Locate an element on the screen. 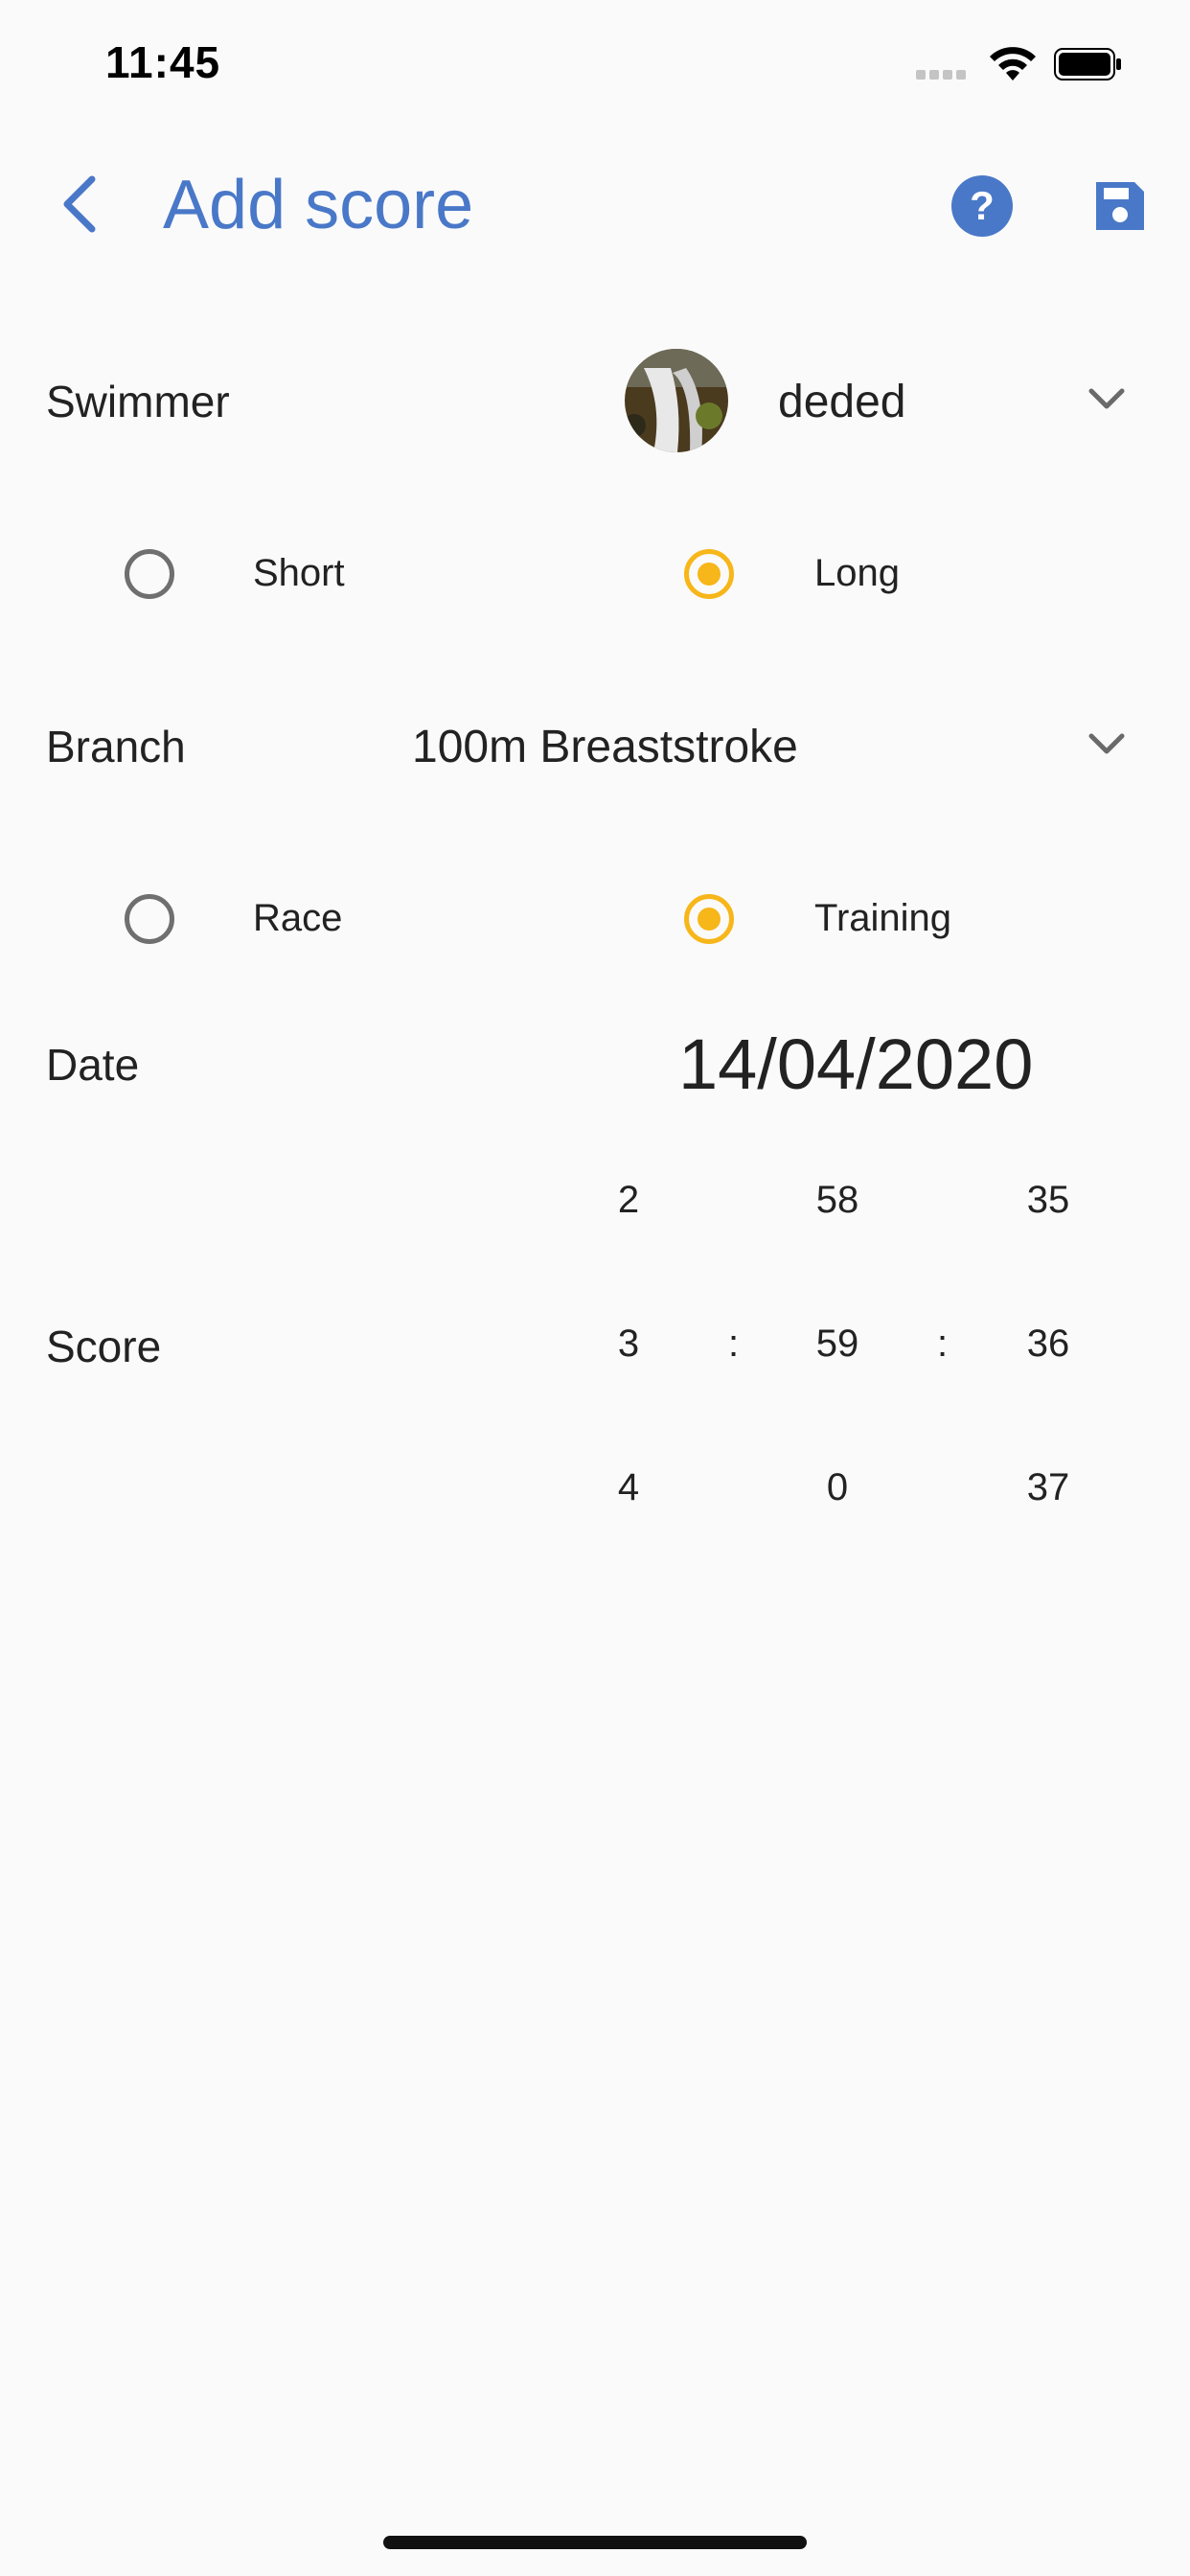  branch-dropdown-value: 100m Breaststroke is located at coordinates (605, 747).